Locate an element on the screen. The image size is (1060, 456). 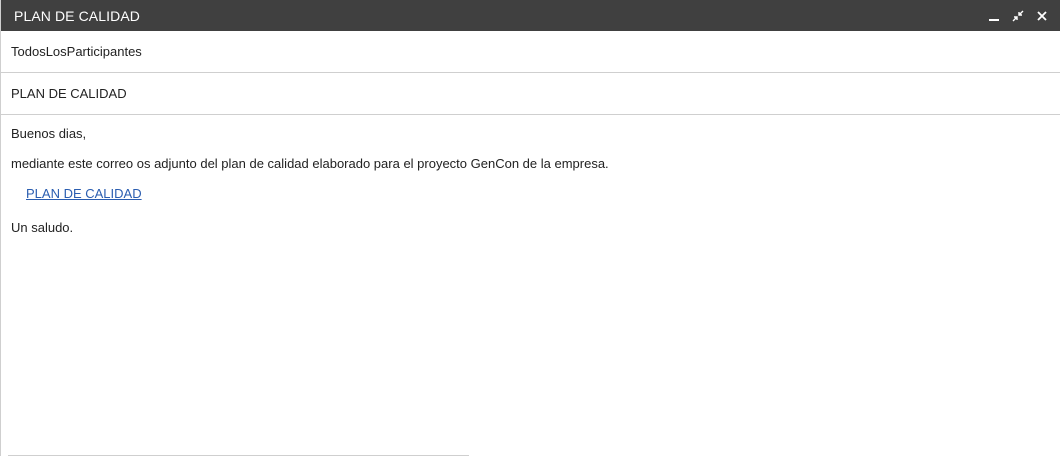
closing-text: Un saludo. is located at coordinates (42, 227).